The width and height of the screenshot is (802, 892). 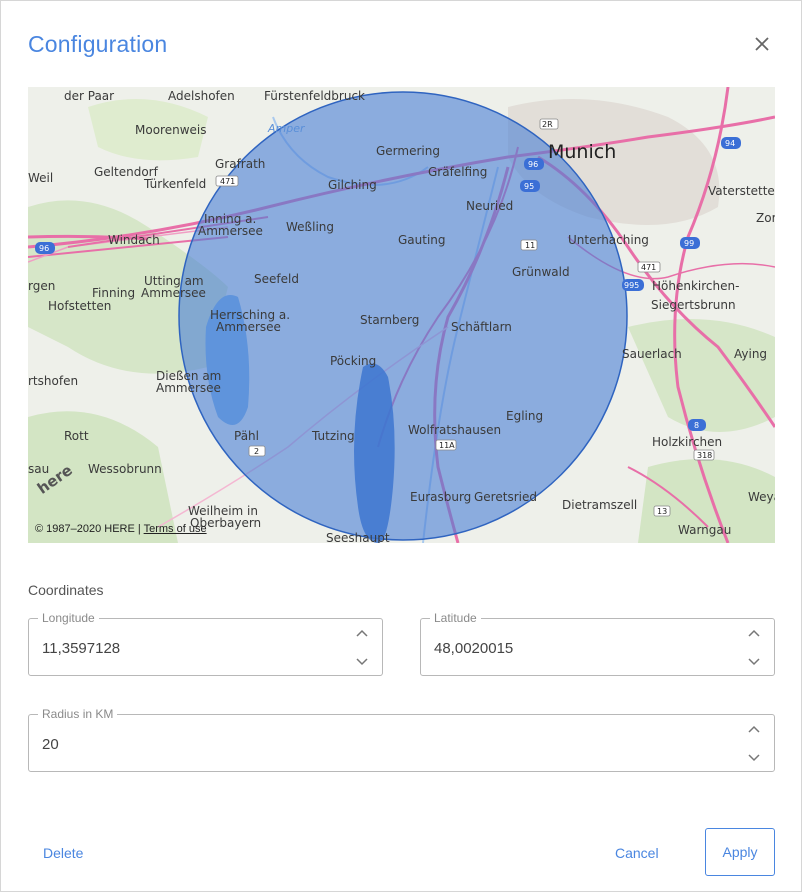 What do you see at coordinates (401, 739) in the screenshot?
I see `radius-field: Radius in KM` at bounding box center [401, 739].